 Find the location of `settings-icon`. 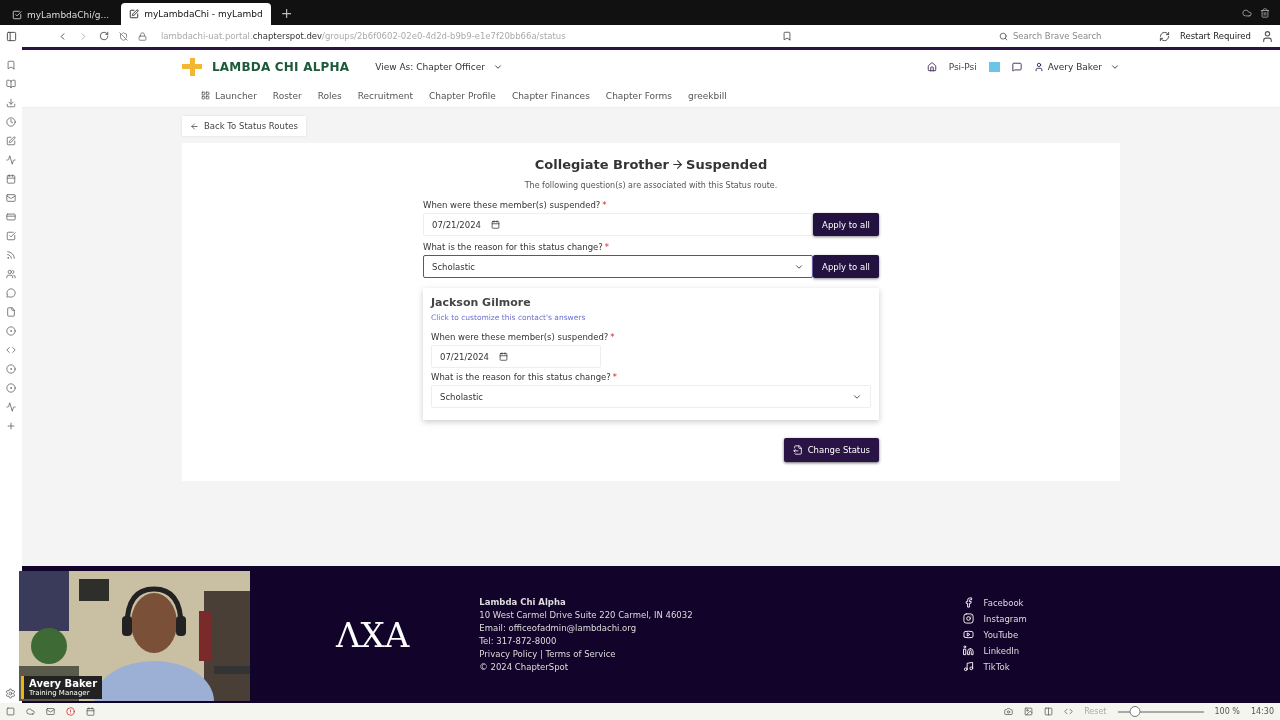

settings-icon is located at coordinates (10, 693).